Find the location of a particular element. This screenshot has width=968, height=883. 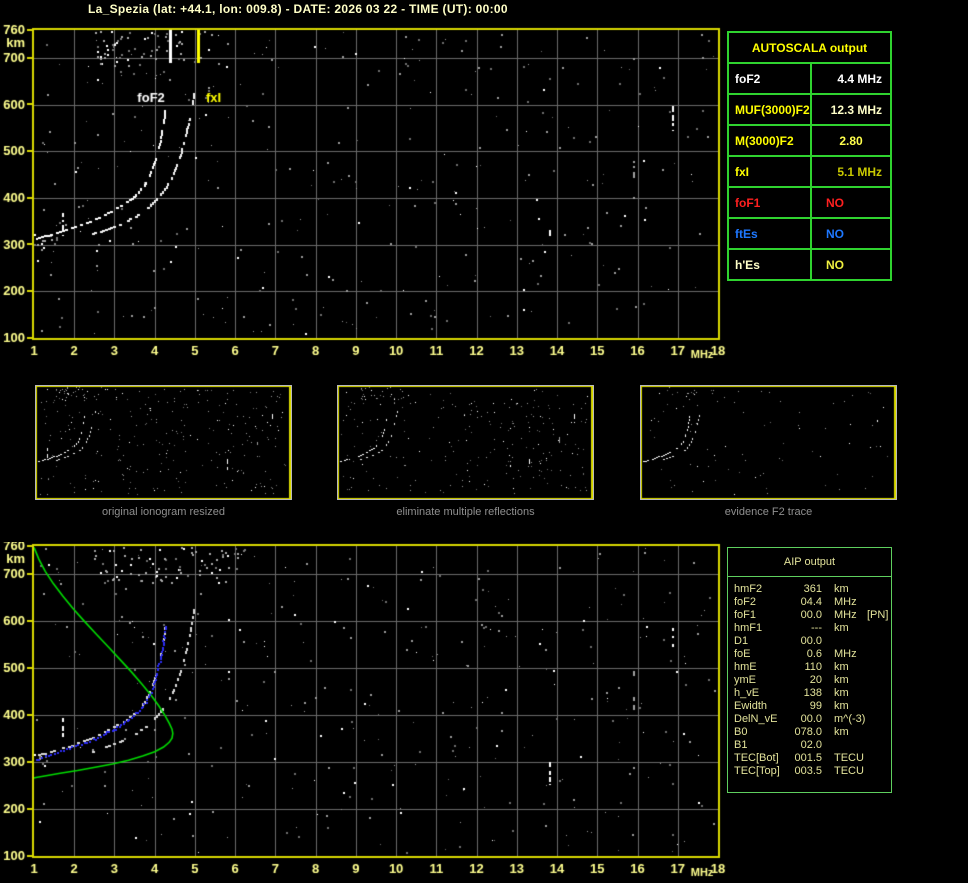

autoscala-row: foF2 4.4 MHz is located at coordinates (809, 79).